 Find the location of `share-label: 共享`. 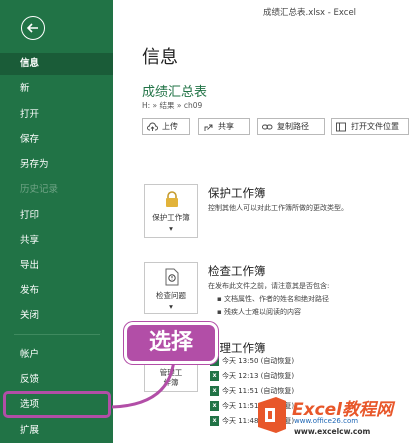

share-label: 共享 is located at coordinates (226, 126).